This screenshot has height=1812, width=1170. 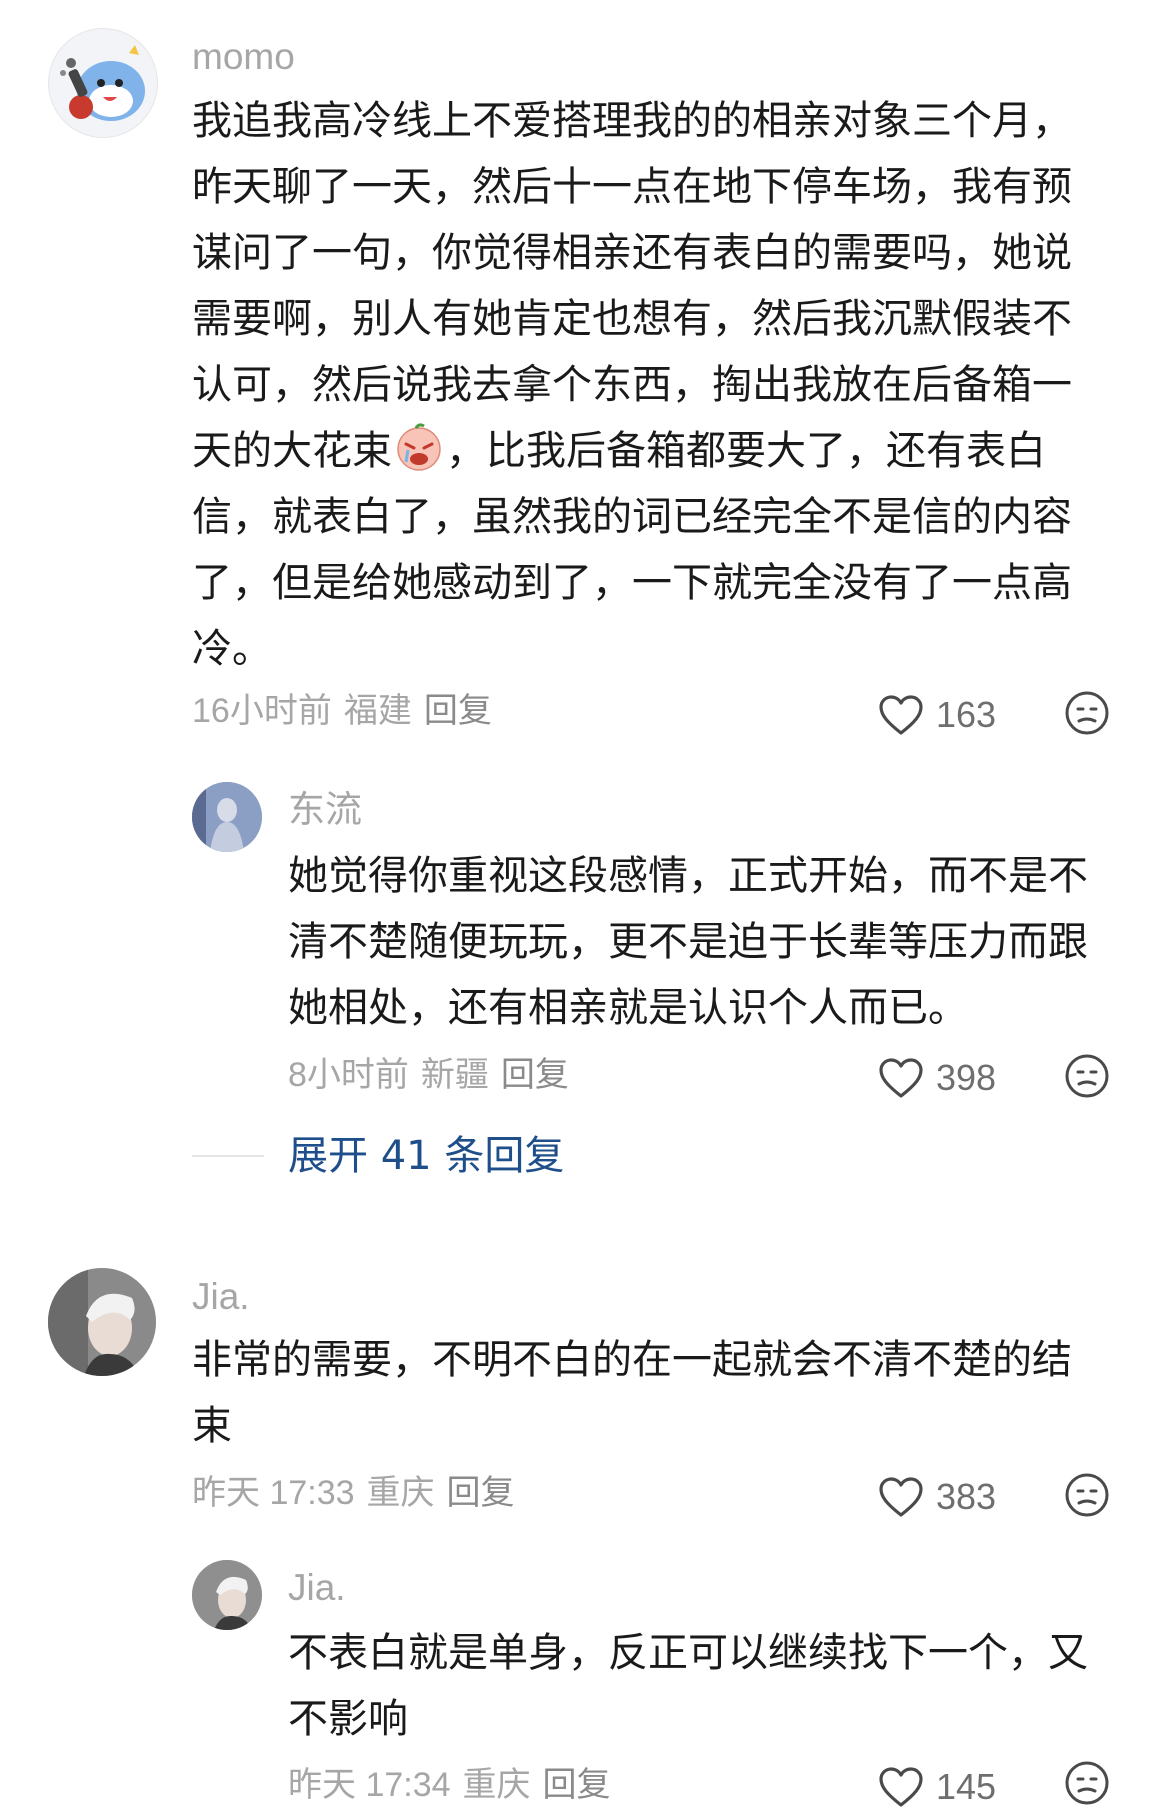 I want to click on comment-meta: 16小时前 福建 回复, so click(x=348, y=711).